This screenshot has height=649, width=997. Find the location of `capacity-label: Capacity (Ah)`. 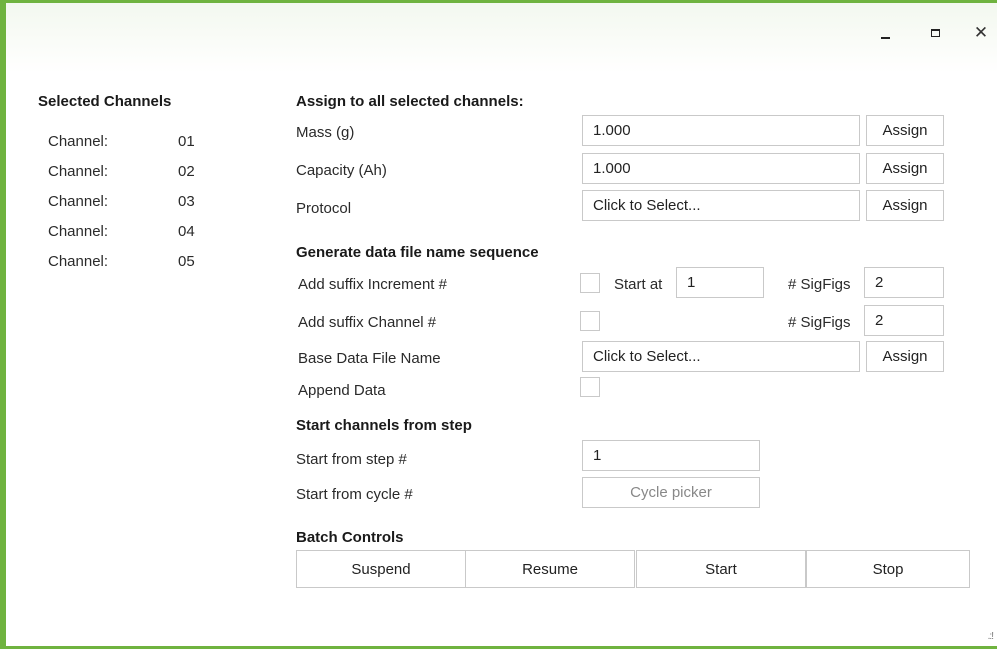

capacity-label: Capacity (Ah) is located at coordinates (341, 170).